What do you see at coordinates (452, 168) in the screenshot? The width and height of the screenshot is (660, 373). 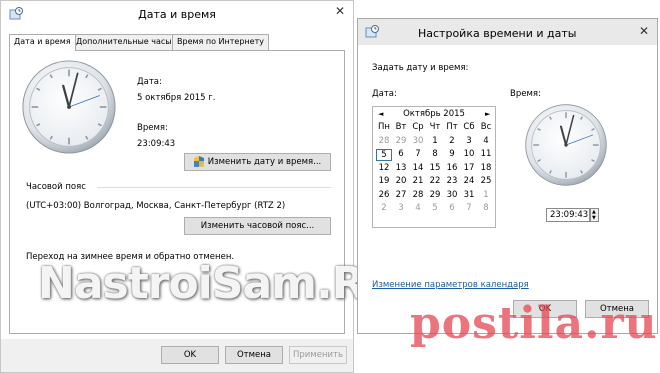 I see `calendar-day: 16` at bounding box center [452, 168].